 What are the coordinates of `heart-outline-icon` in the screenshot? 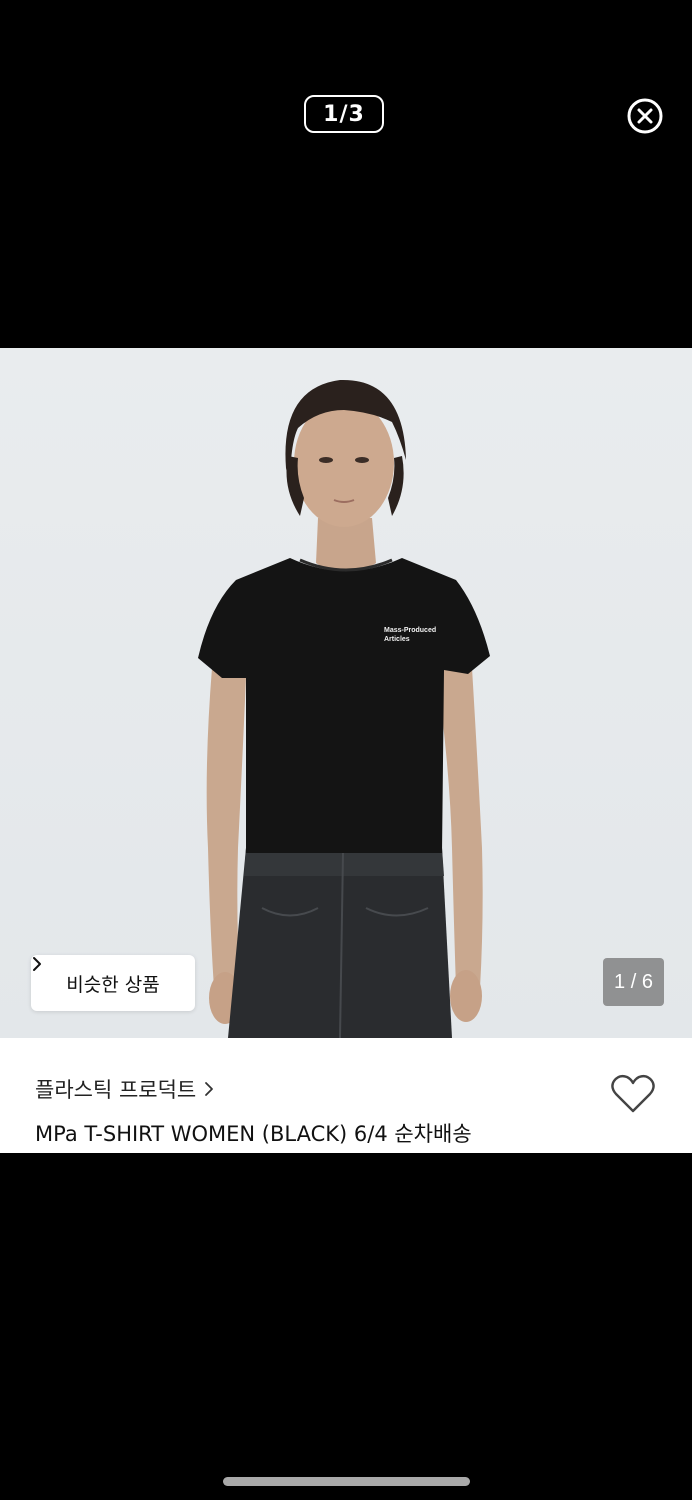 It's located at (633, 1093).